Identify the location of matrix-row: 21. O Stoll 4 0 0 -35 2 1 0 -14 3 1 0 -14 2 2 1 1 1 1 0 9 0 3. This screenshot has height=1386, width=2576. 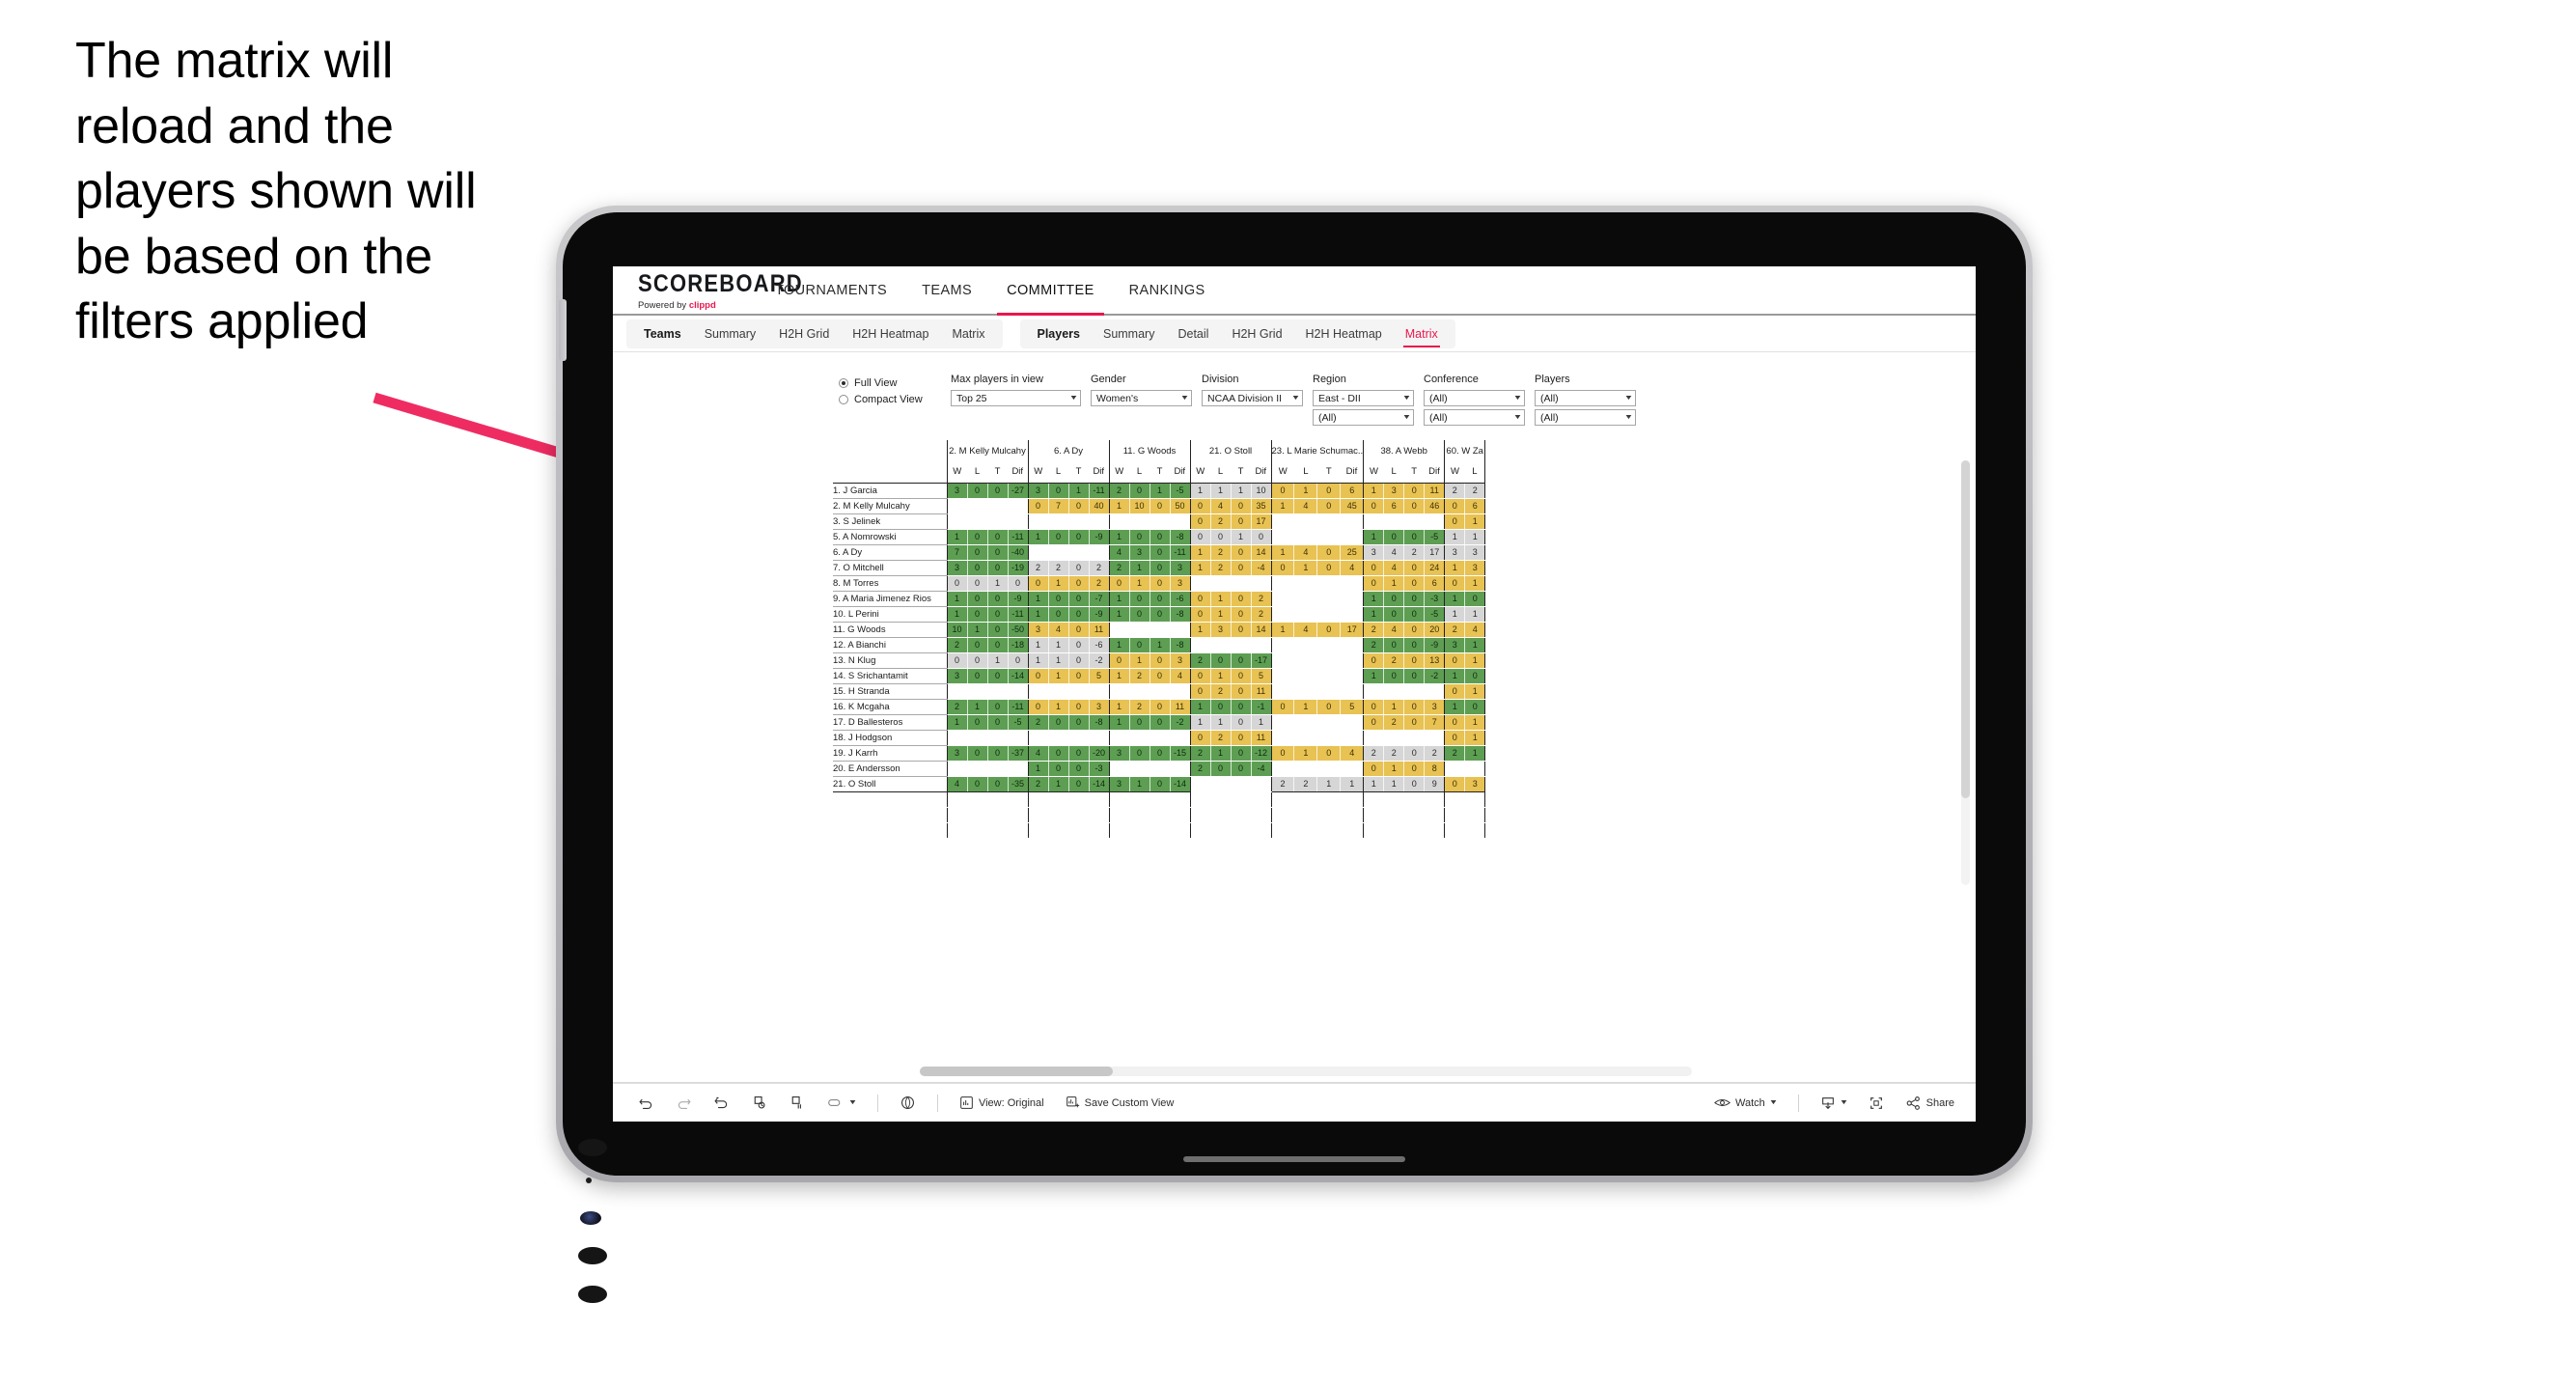
(1159, 784).